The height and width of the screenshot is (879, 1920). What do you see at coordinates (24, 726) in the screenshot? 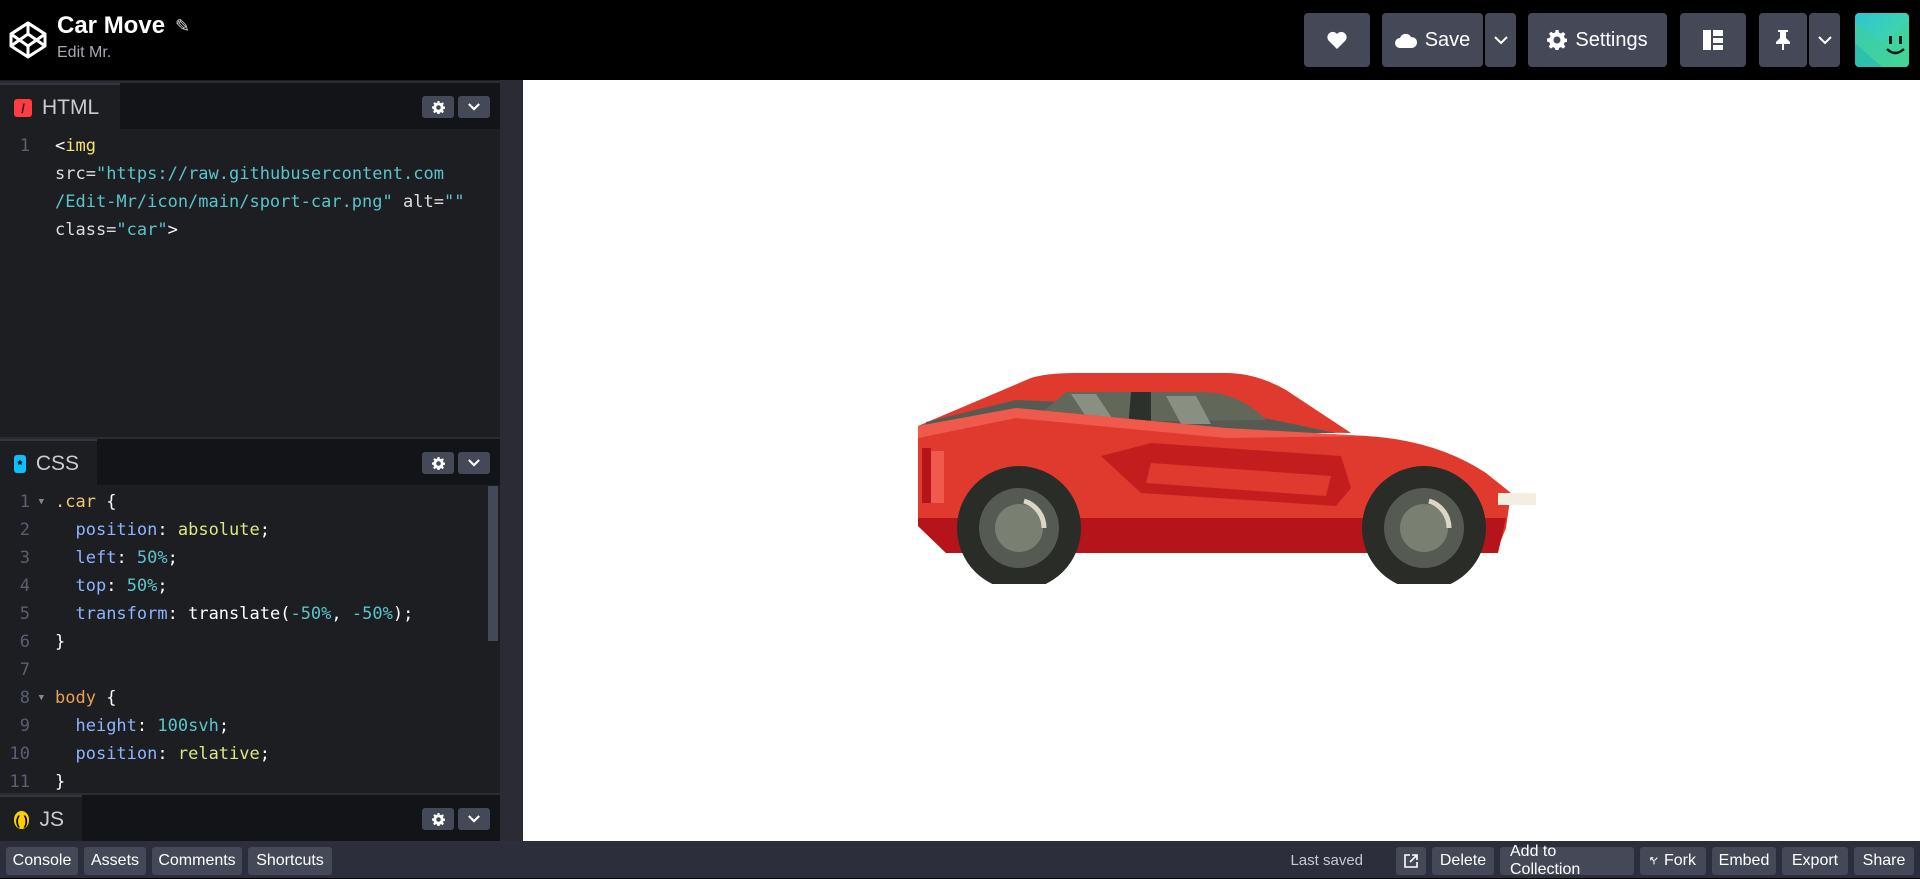
I see `line-number: 9` at bounding box center [24, 726].